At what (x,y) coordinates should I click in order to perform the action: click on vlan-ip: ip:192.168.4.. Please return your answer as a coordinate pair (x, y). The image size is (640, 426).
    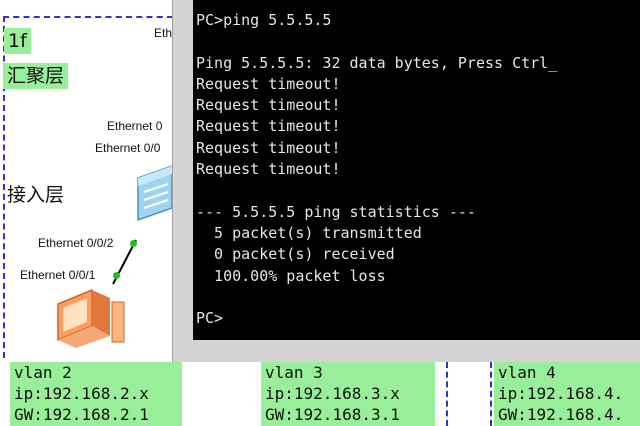
    Looking at the image, I should click on (561, 393).